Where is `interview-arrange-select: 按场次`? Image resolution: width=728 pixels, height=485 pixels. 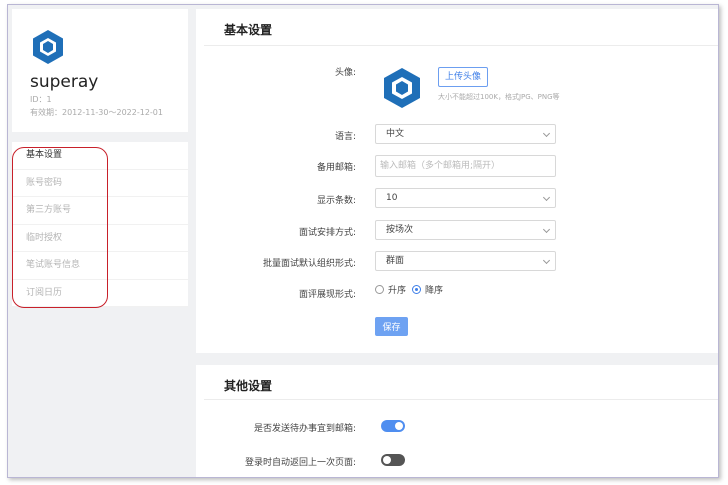
interview-arrange-select: 按场次 is located at coordinates (465, 230).